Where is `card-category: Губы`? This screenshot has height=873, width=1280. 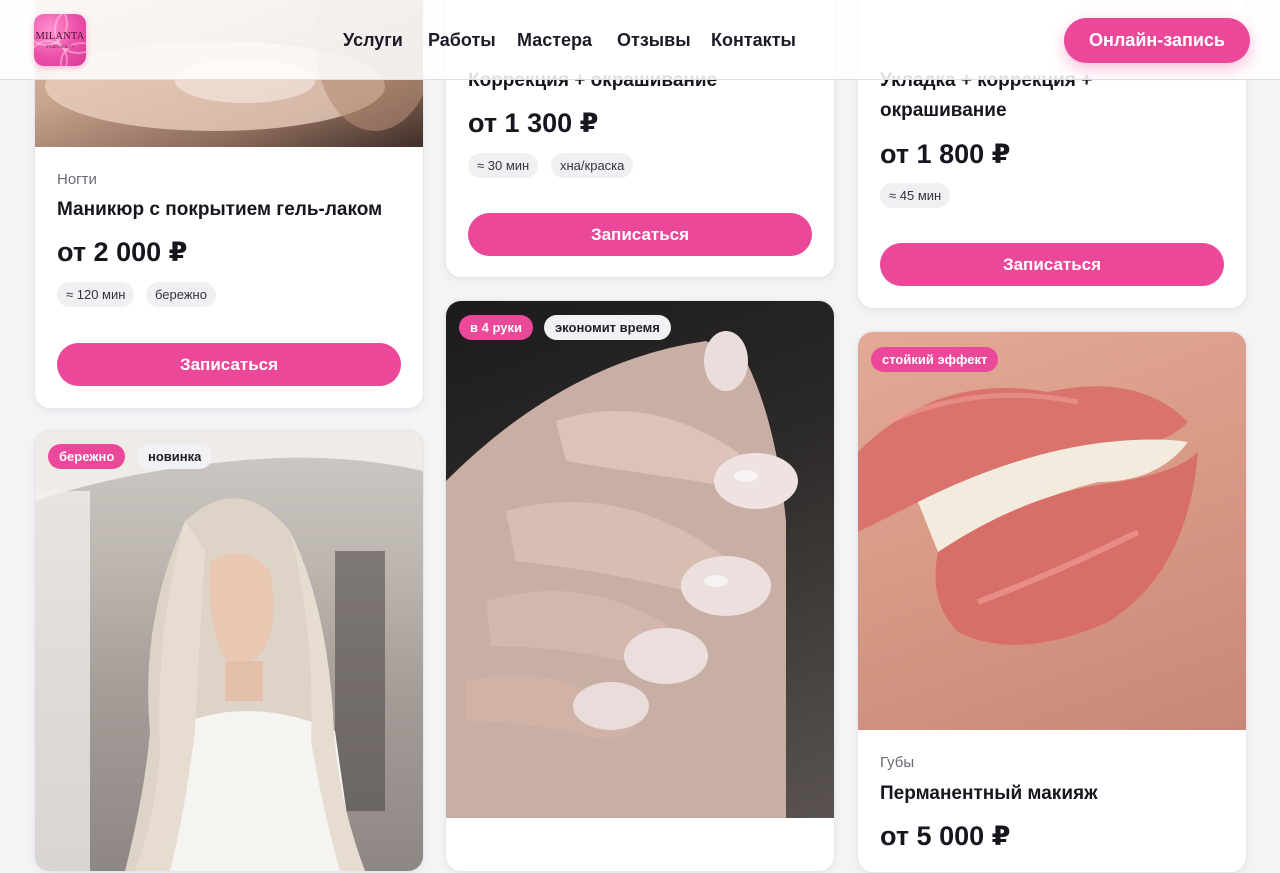
card-category: Губы is located at coordinates (897, 762).